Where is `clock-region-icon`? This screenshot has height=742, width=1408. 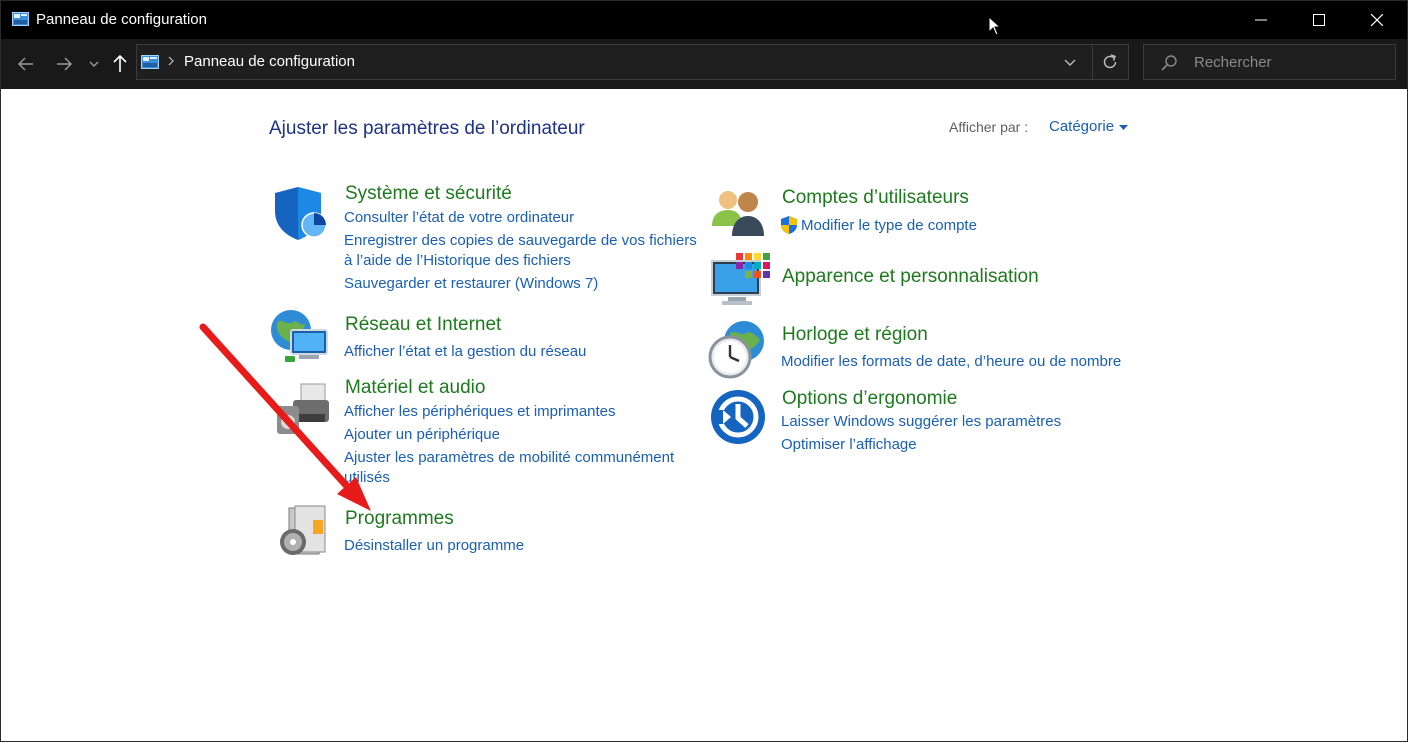 clock-region-icon is located at coordinates (737, 350).